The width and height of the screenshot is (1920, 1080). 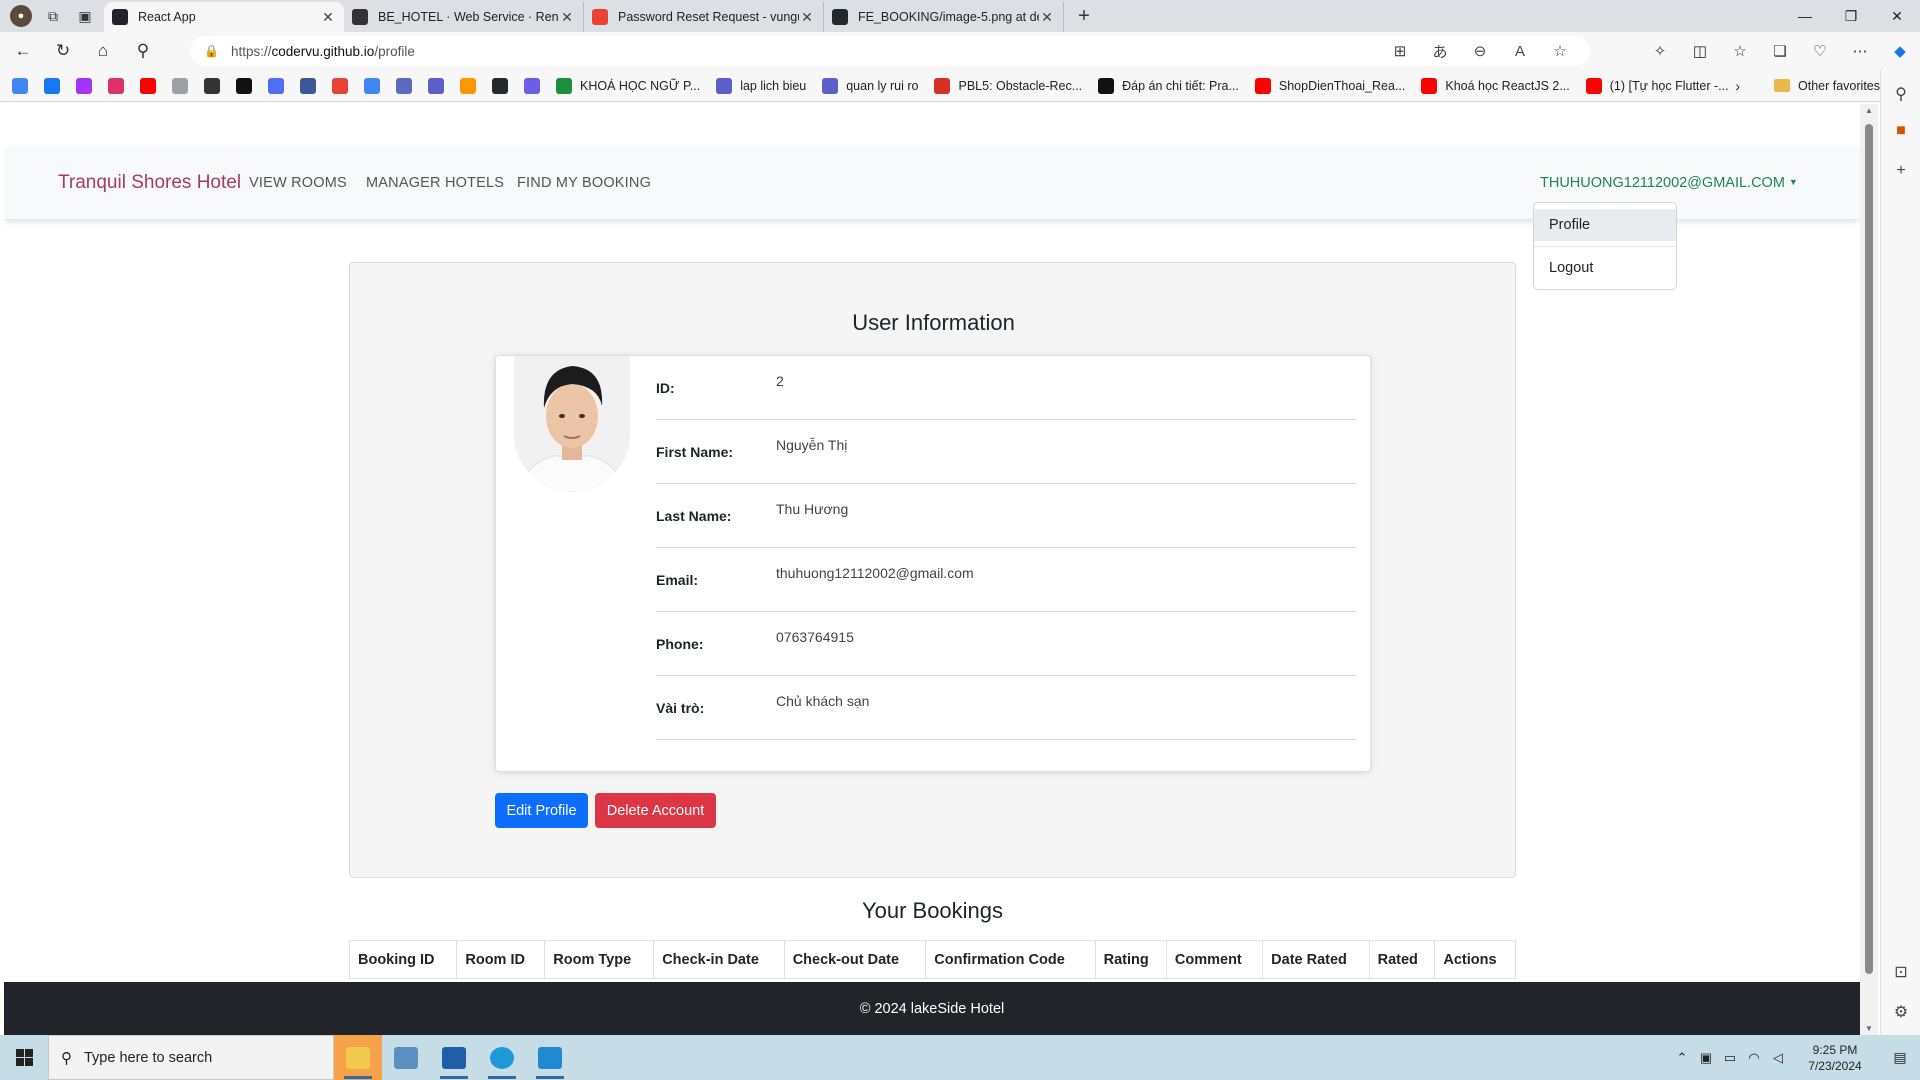 I want to click on favorite-star-icon: ☆, so click(x=1560, y=51).